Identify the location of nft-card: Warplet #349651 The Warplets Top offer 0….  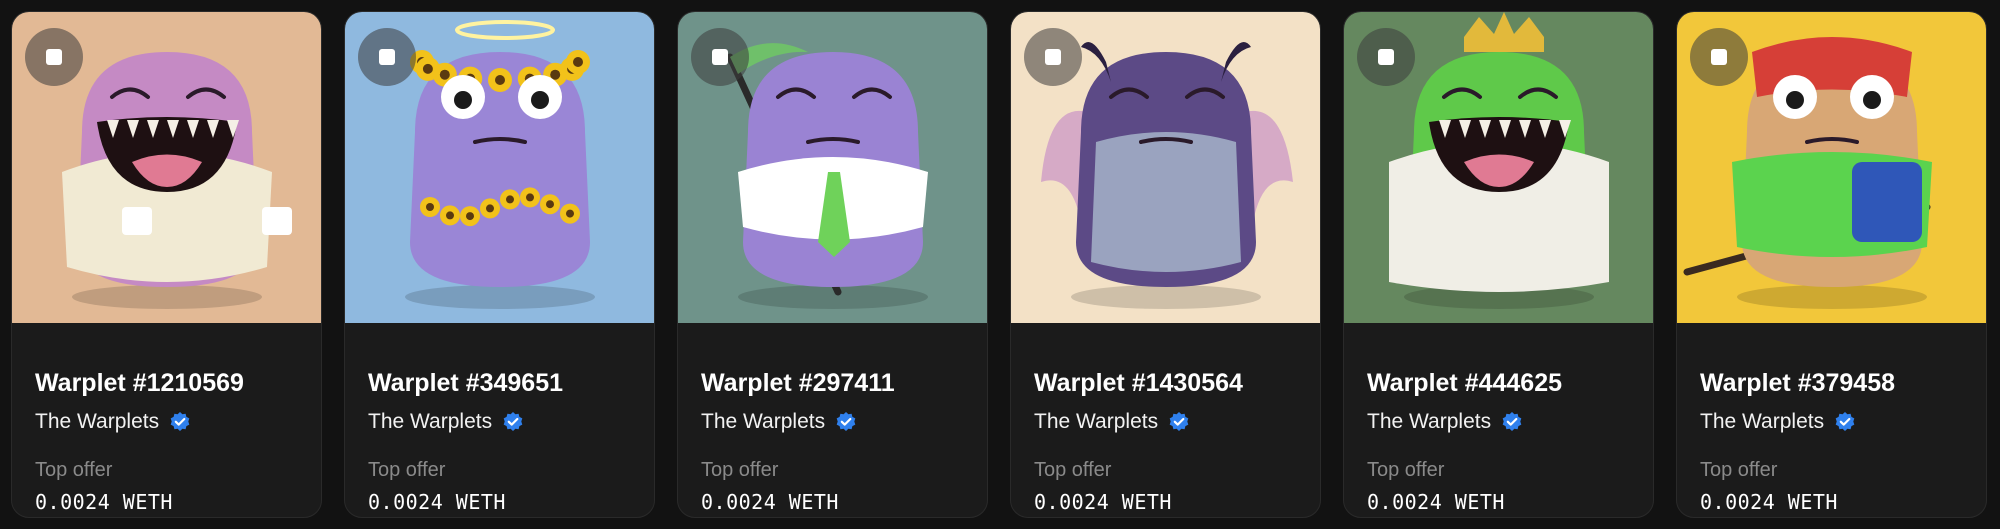
(499, 264).